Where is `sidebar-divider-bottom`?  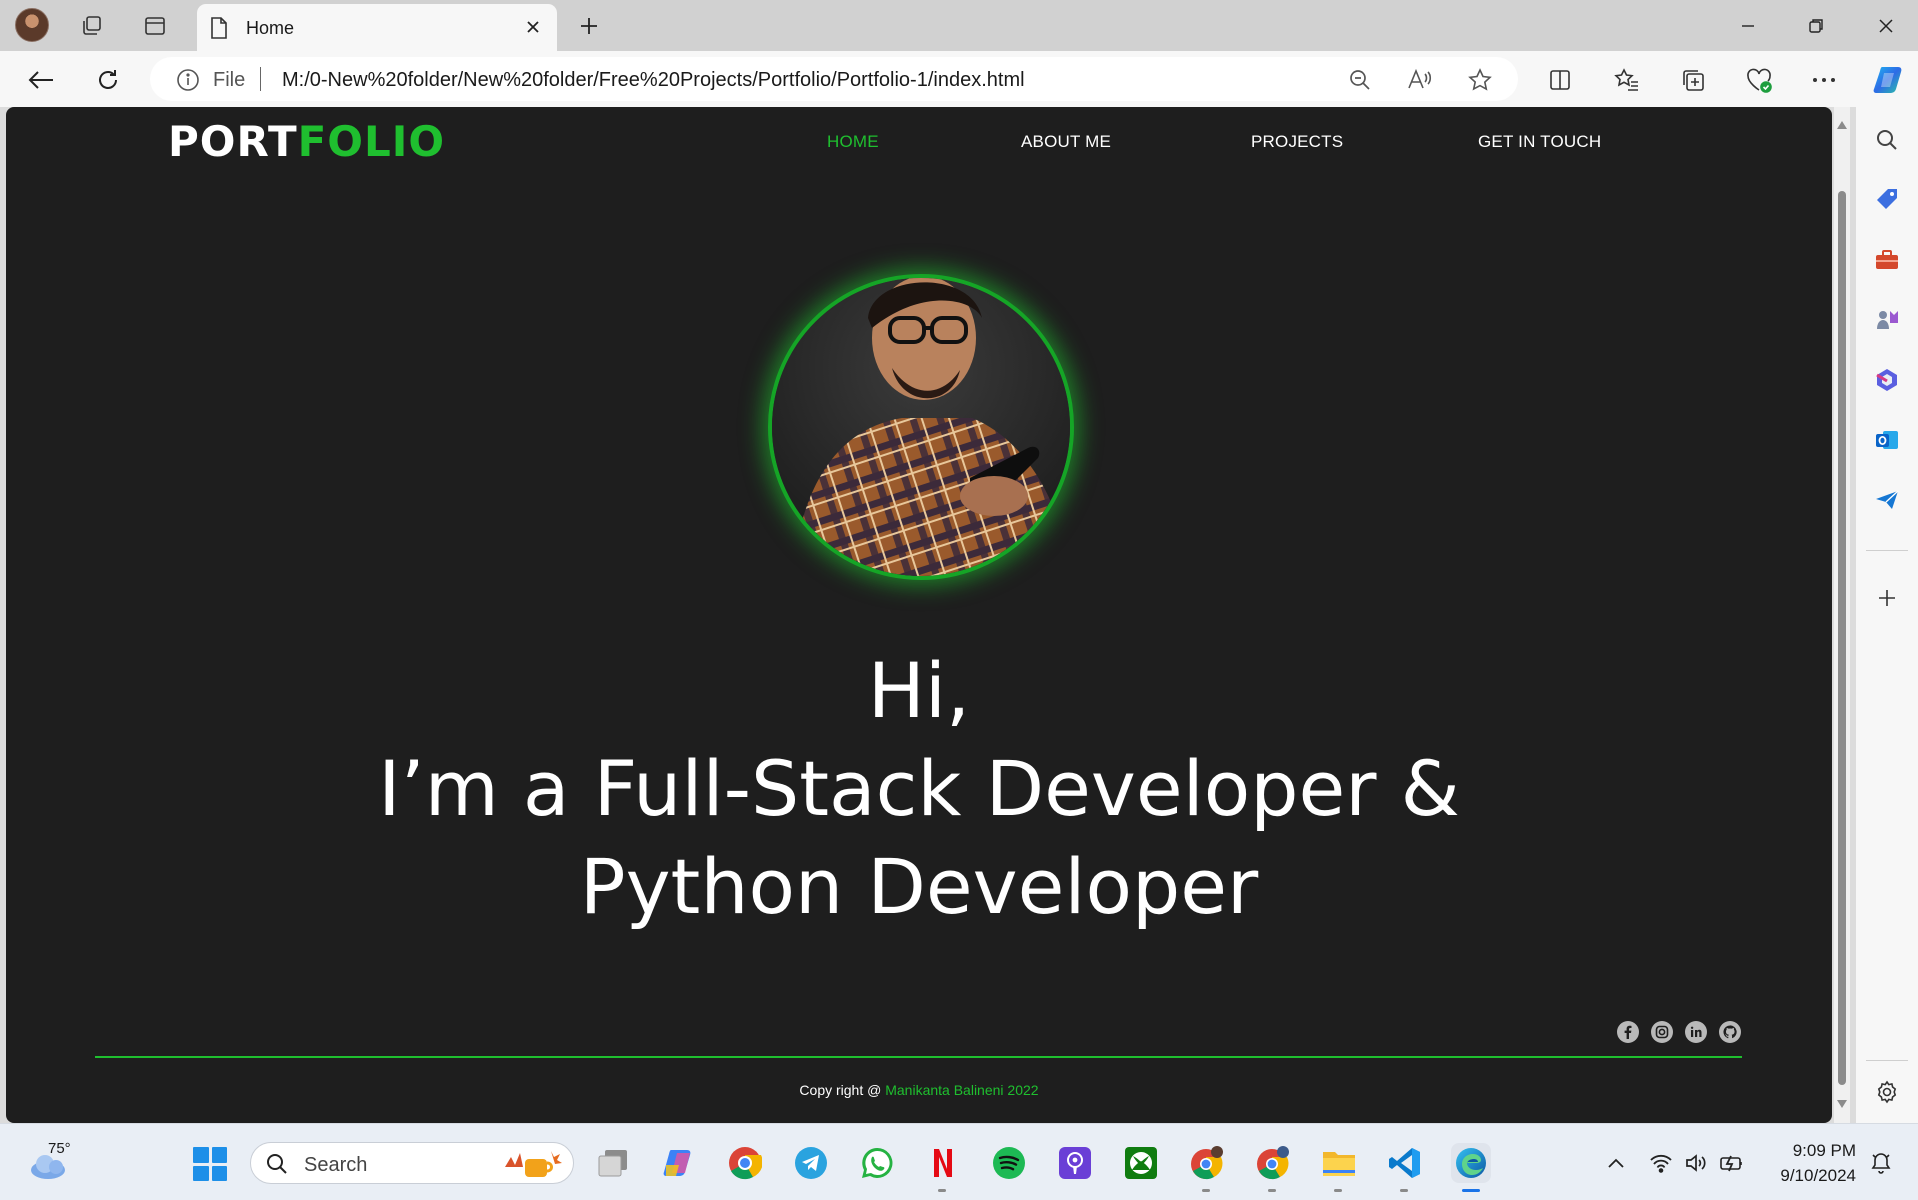
sidebar-divider-bottom is located at coordinates (1887, 1060).